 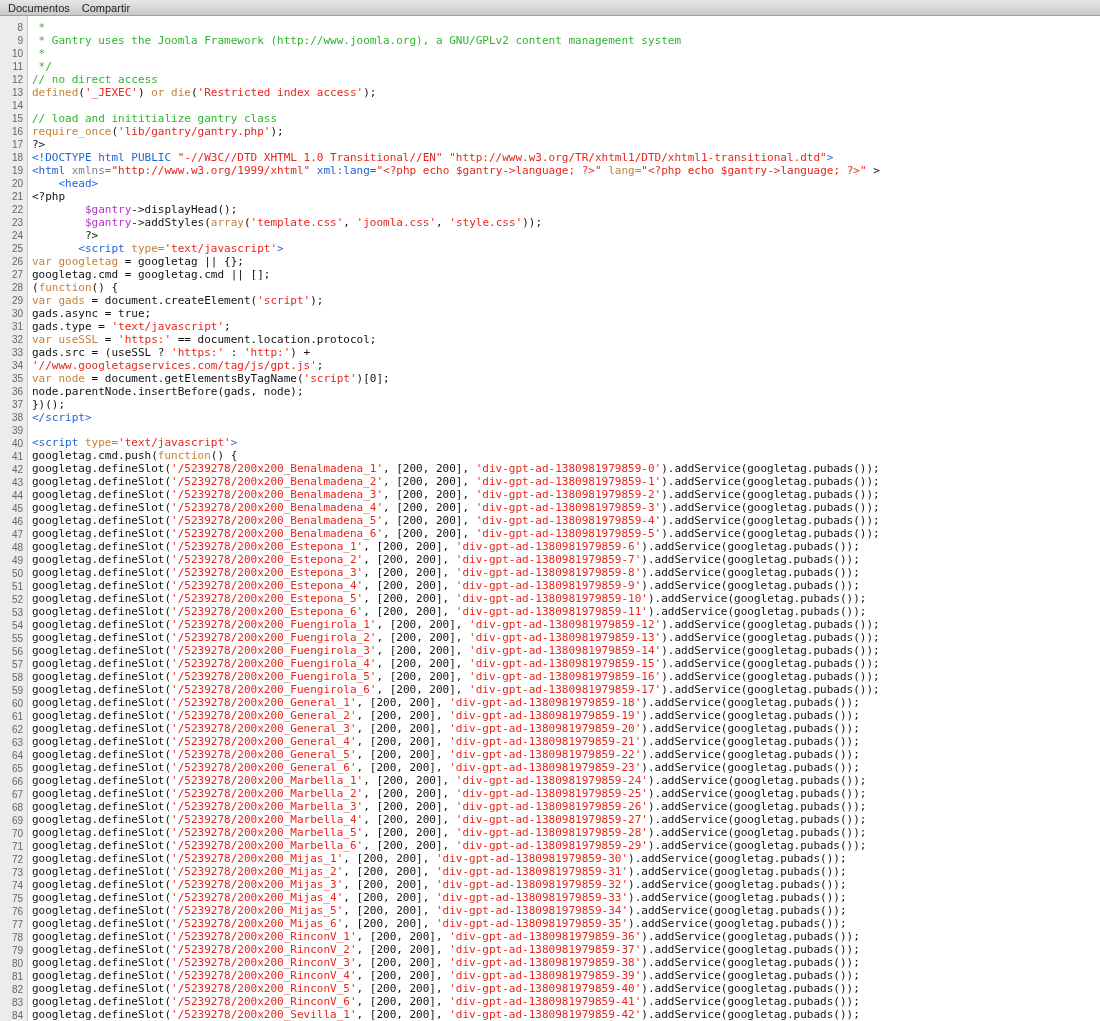 What do you see at coordinates (17, 183) in the screenshot?
I see `line-number: 20` at bounding box center [17, 183].